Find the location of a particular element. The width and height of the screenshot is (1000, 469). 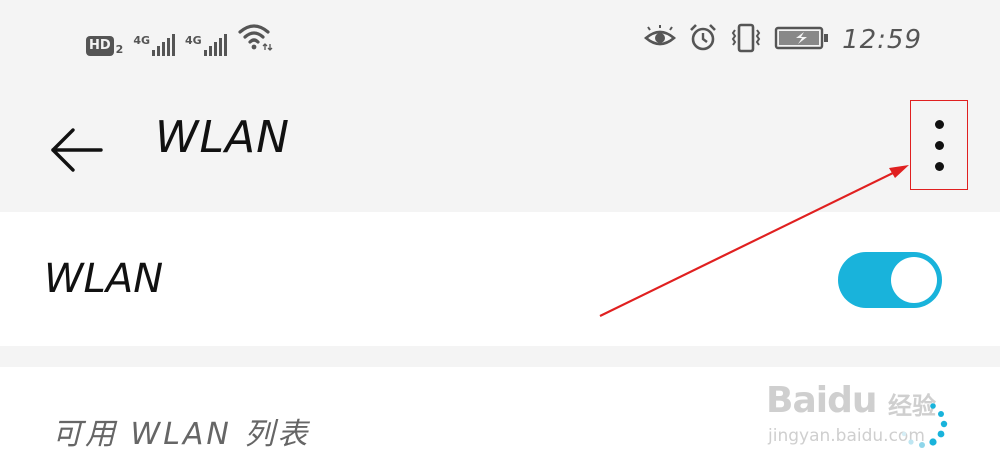

signal1-label: 4G is located at coordinates (142, 40).